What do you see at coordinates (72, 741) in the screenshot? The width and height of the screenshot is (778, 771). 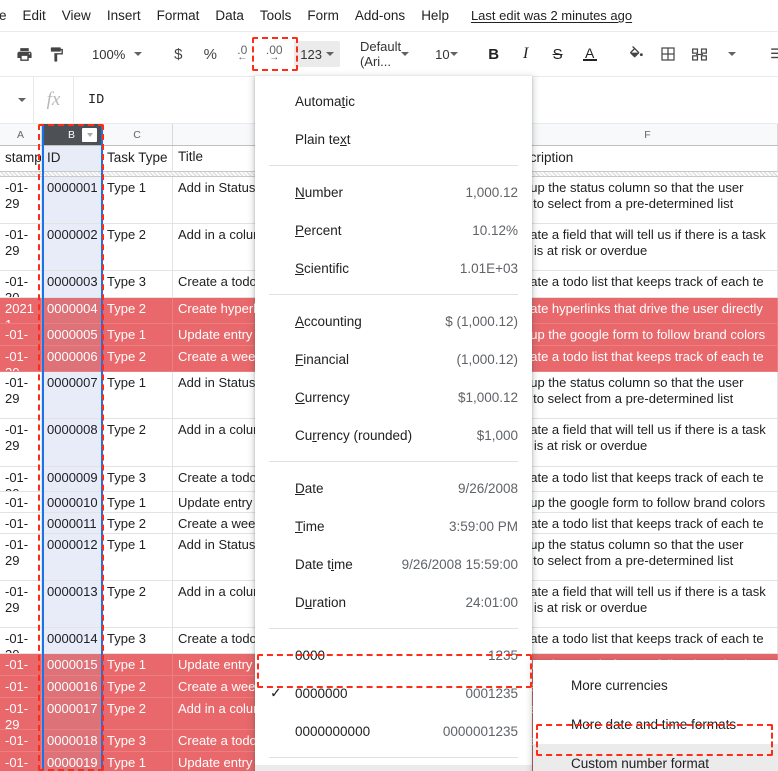 I see `cell-b: 0000018` at bounding box center [72, 741].